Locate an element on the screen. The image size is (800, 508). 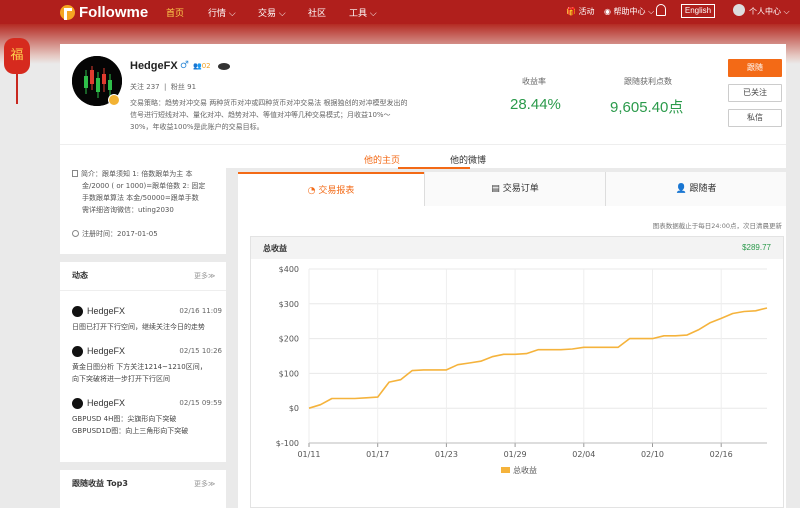
nav-community: 社区 is located at coordinates (317, 12).